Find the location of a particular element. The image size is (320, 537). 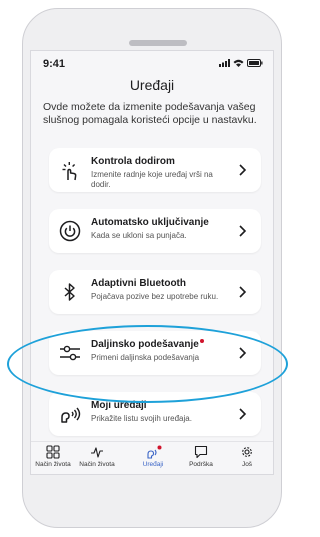

card-title: Adaptivni Bluetooth is located at coordinates (138, 283).